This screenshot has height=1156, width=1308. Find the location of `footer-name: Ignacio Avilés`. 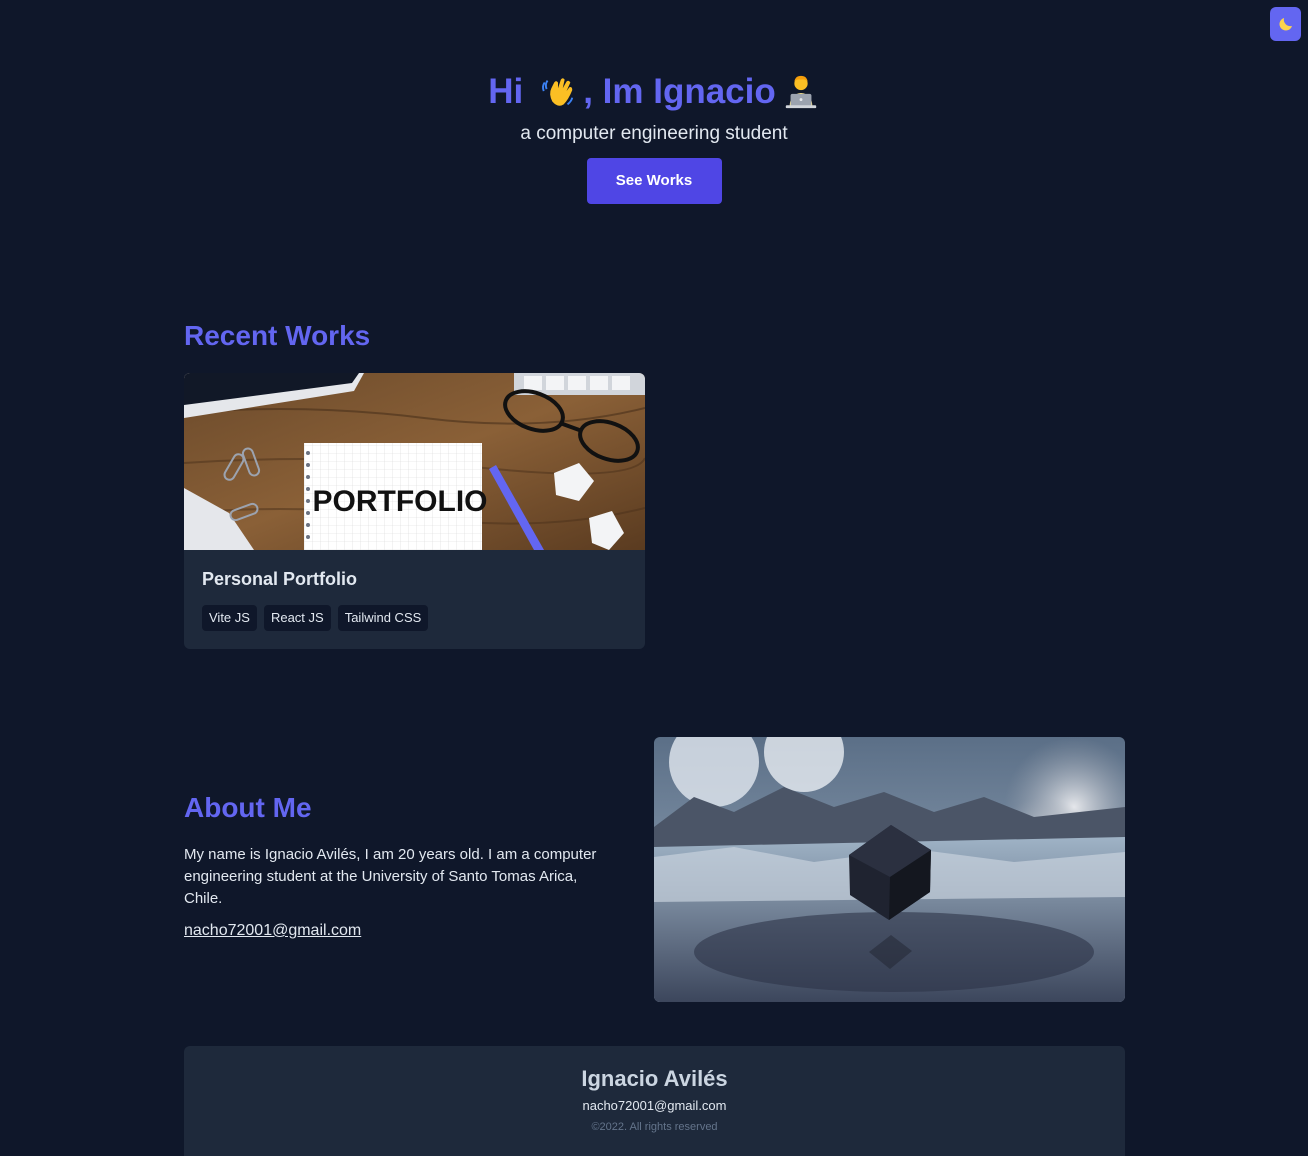

footer-name: Ignacio Avilés is located at coordinates (654, 1078).